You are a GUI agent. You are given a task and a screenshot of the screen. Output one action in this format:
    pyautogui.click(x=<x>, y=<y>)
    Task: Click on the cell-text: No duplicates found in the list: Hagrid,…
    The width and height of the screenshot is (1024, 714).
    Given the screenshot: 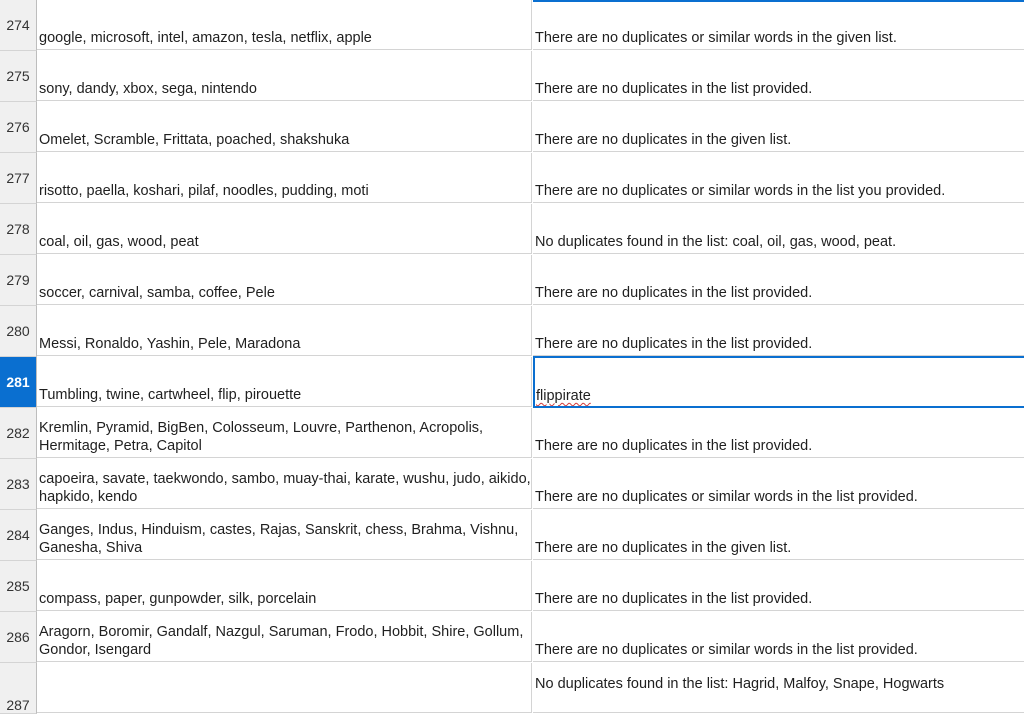 What is the action you would take?
    pyautogui.click(x=740, y=684)
    